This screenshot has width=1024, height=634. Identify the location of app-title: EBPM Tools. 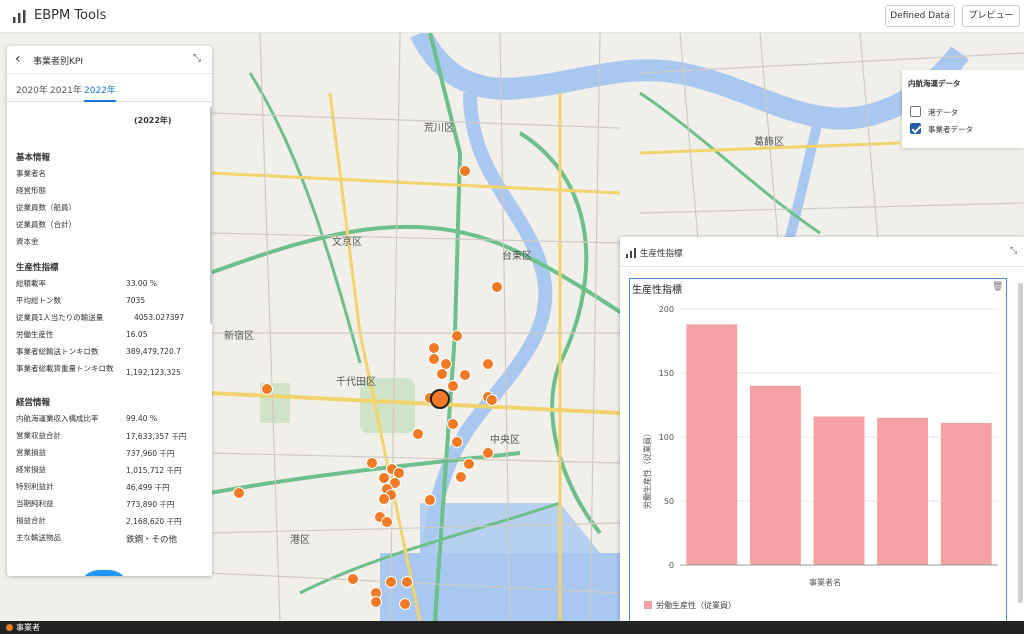
(70, 15).